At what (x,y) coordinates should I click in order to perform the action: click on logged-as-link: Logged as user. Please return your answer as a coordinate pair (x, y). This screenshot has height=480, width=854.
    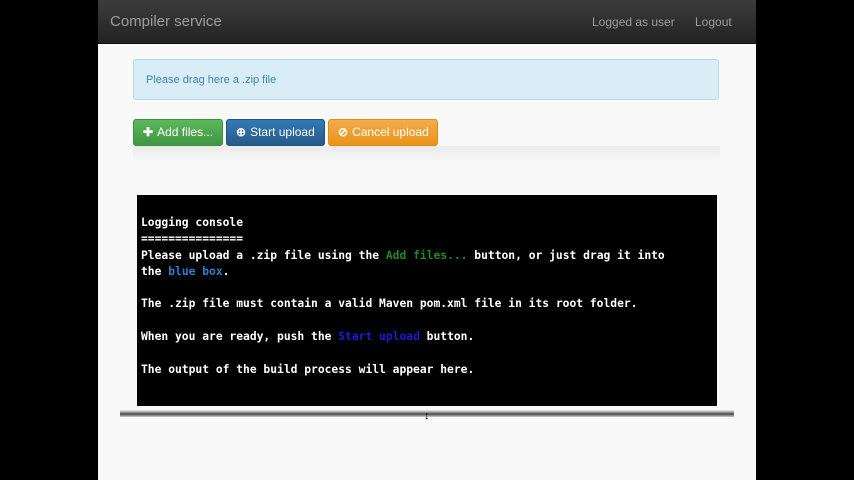
    Looking at the image, I should click on (633, 22).